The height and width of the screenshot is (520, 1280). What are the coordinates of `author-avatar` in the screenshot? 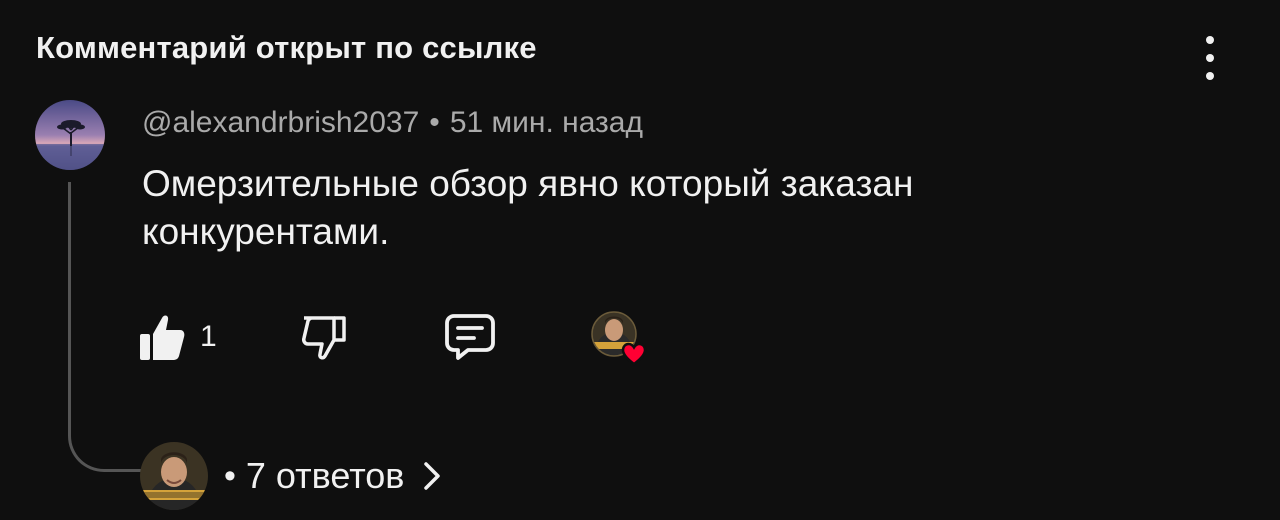 It's located at (70, 135).